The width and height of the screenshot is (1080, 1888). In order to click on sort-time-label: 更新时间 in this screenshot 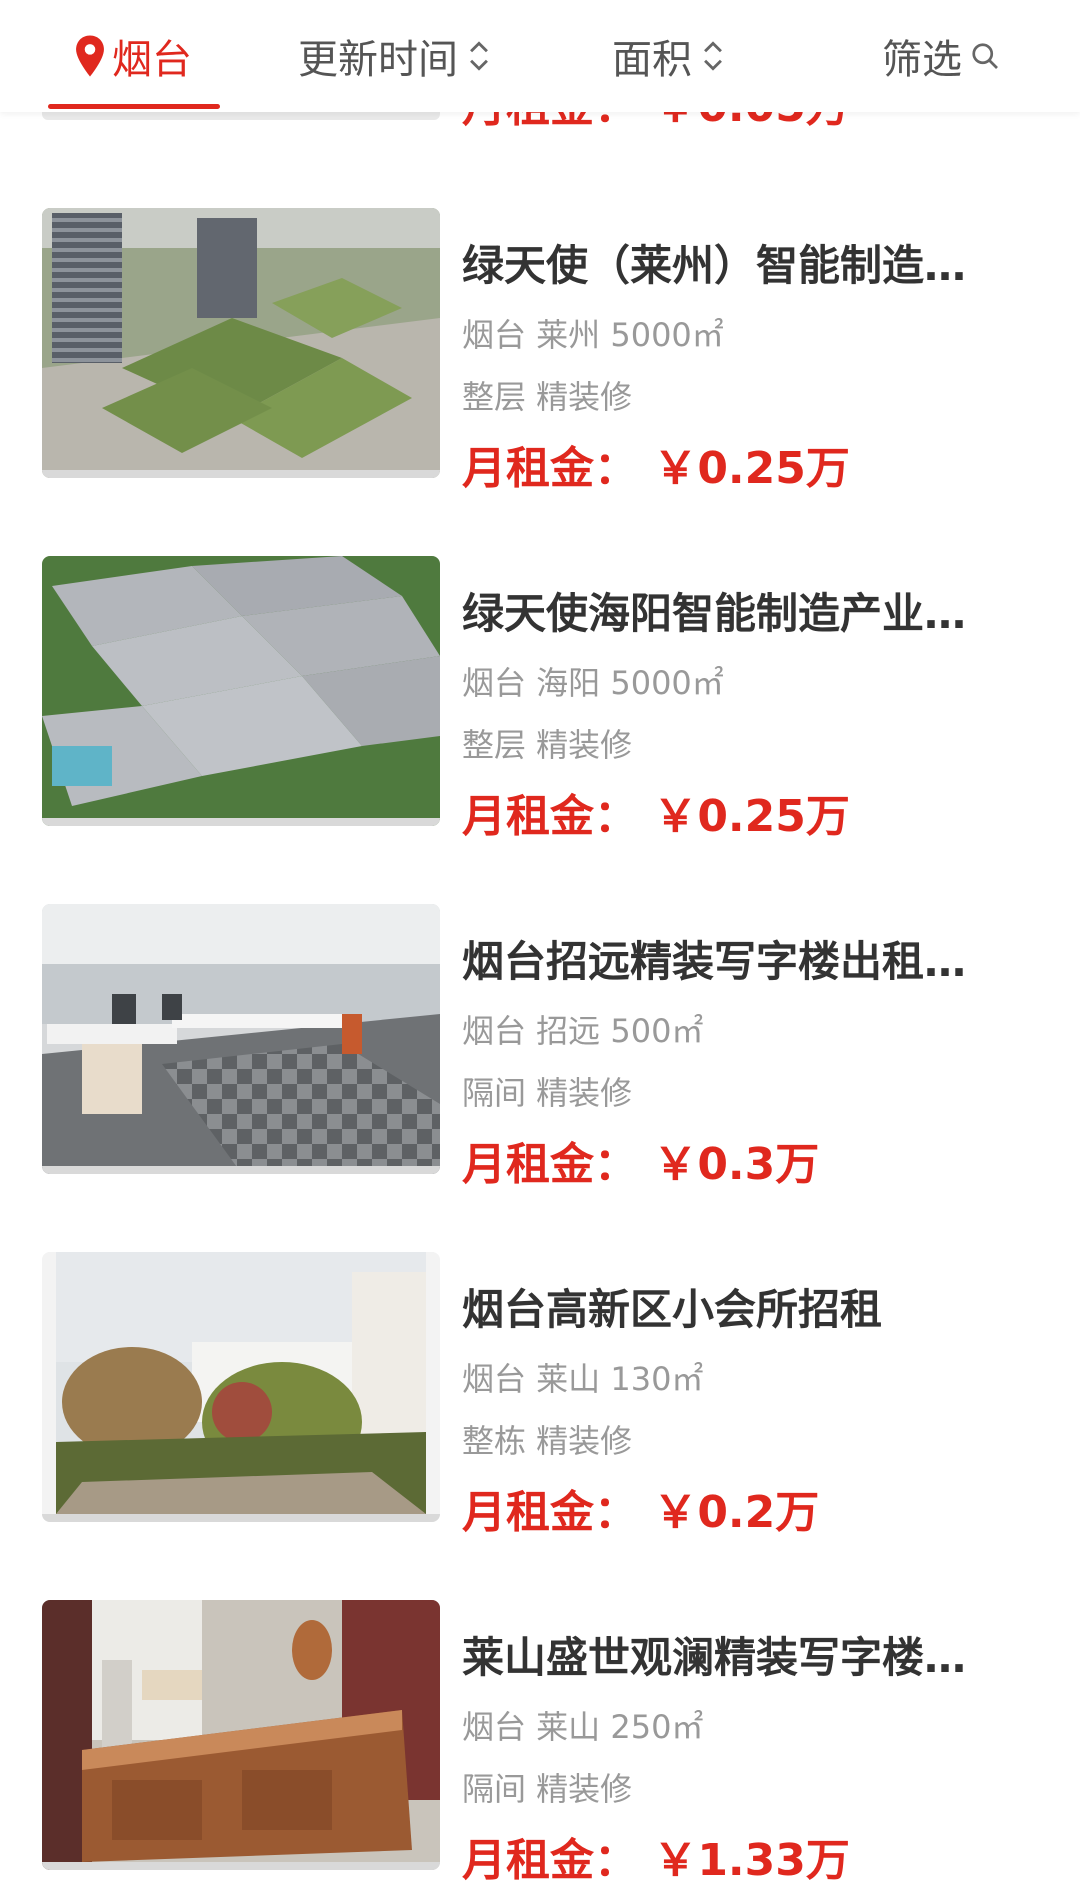, I will do `click(378, 60)`.